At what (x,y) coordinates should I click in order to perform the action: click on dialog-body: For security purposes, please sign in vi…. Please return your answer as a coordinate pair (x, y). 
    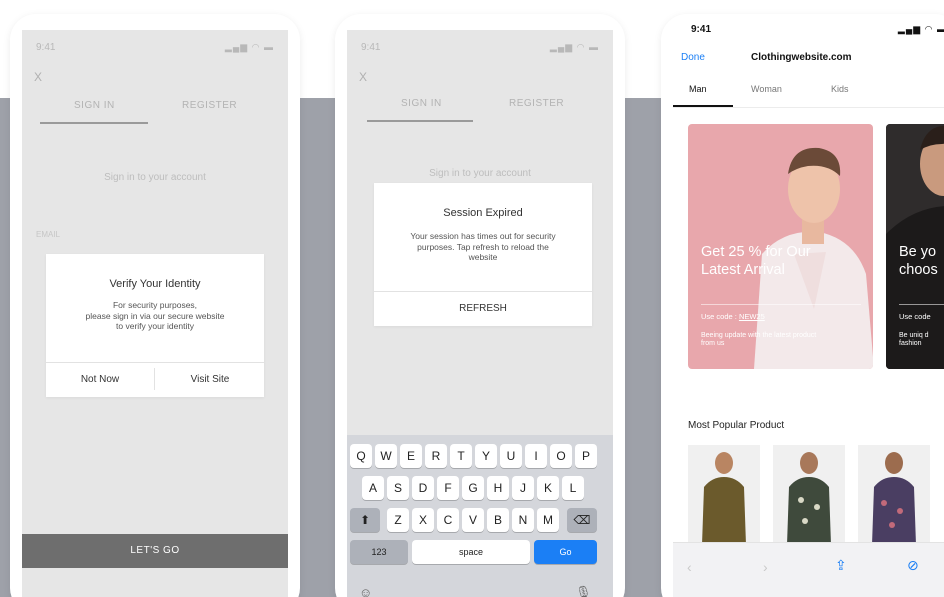
    Looking at the image, I should click on (155, 316).